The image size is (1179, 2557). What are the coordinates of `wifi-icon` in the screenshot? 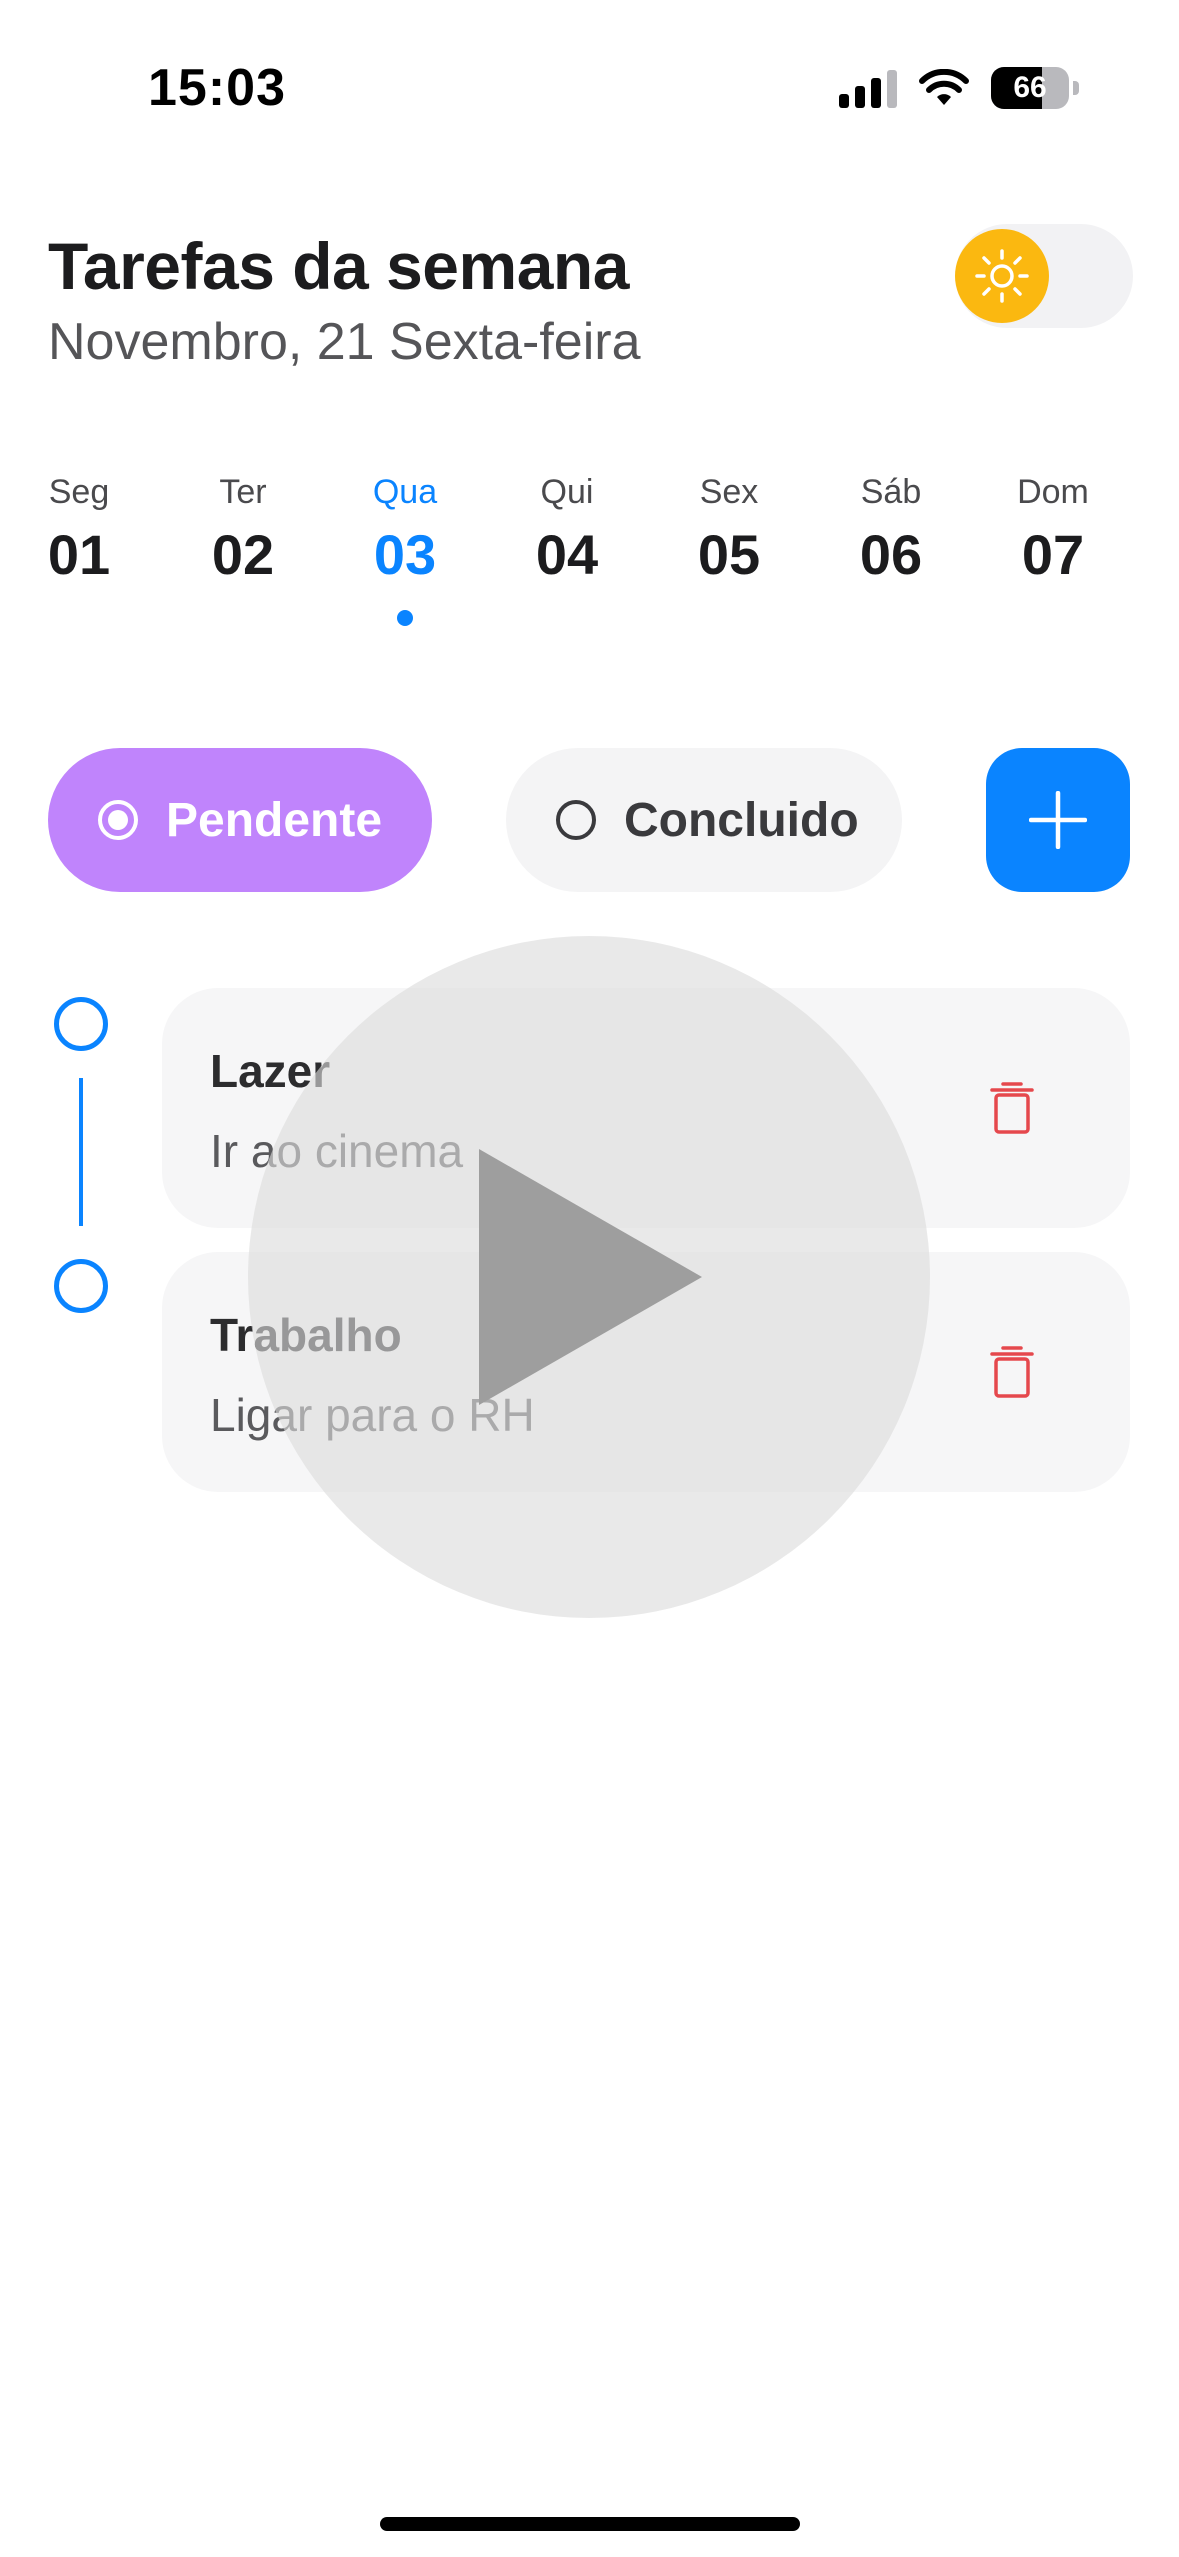 It's located at (944, 87).